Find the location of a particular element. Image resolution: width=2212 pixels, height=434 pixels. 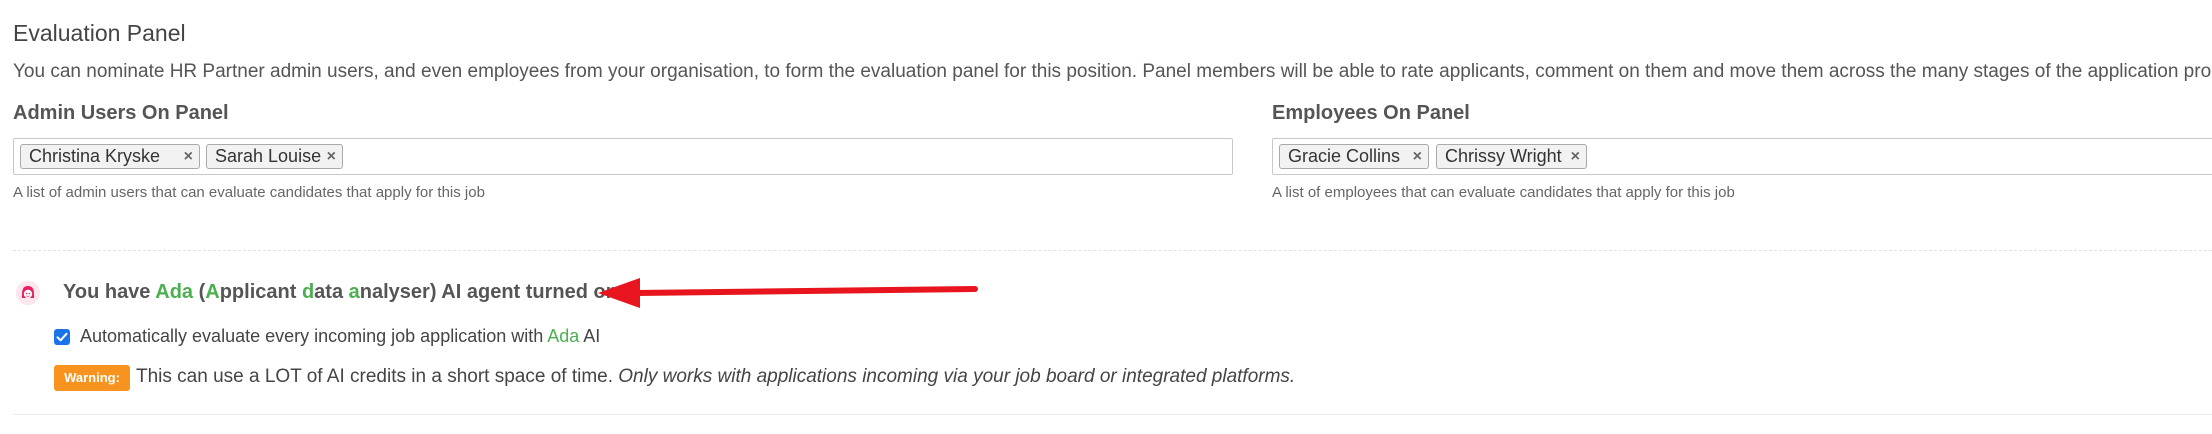

warning-badge: Warning: is located at coordinates (92, 378).